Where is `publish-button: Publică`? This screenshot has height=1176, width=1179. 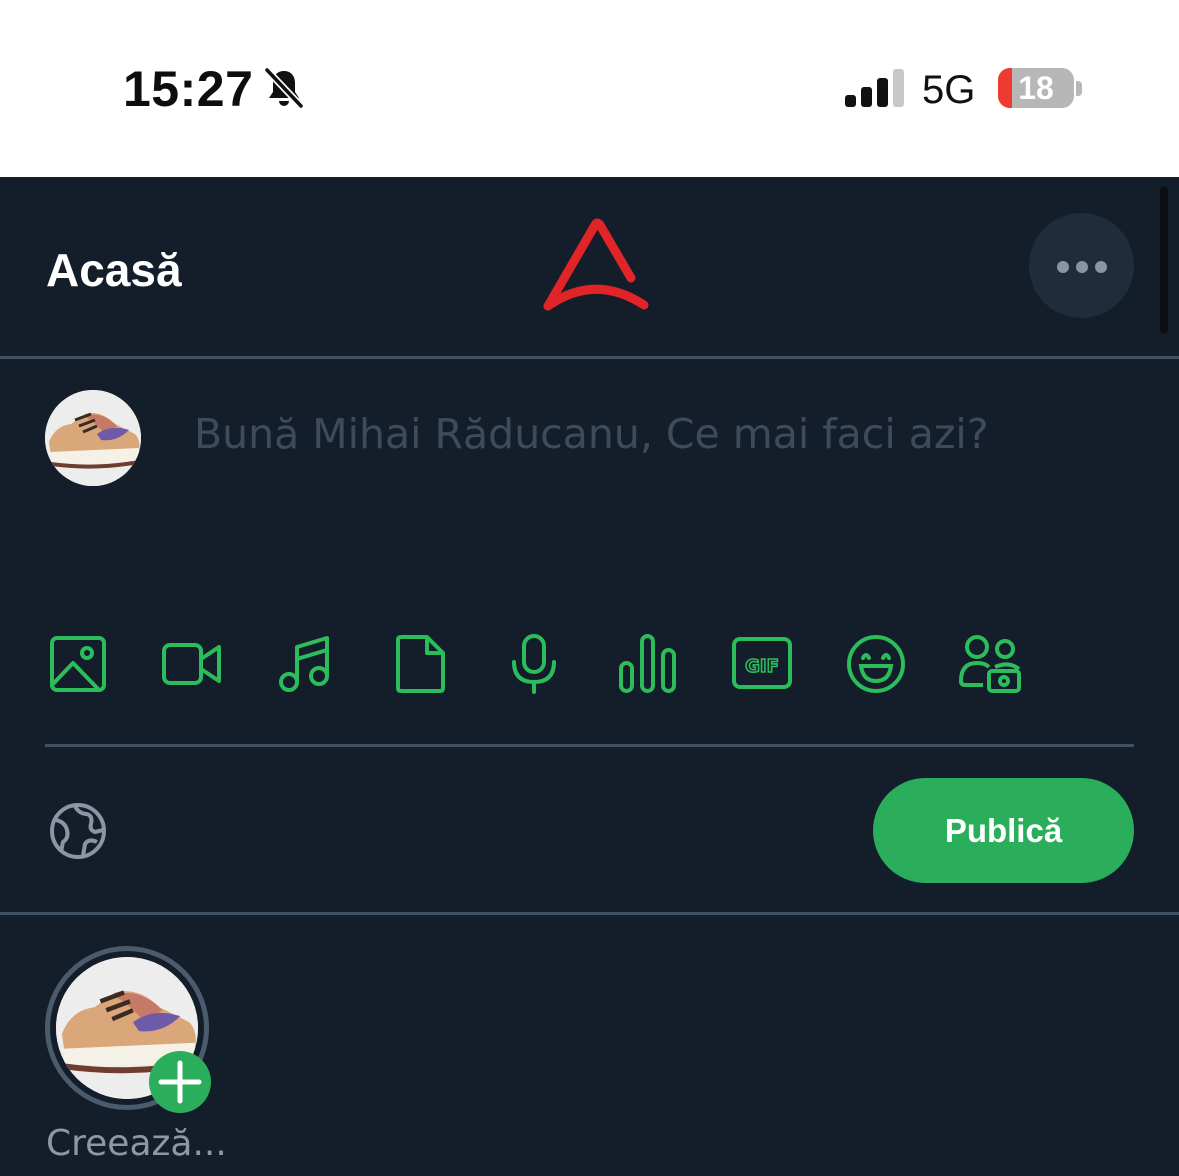 publish-button: Publică is located at coordinates (1003, 830).